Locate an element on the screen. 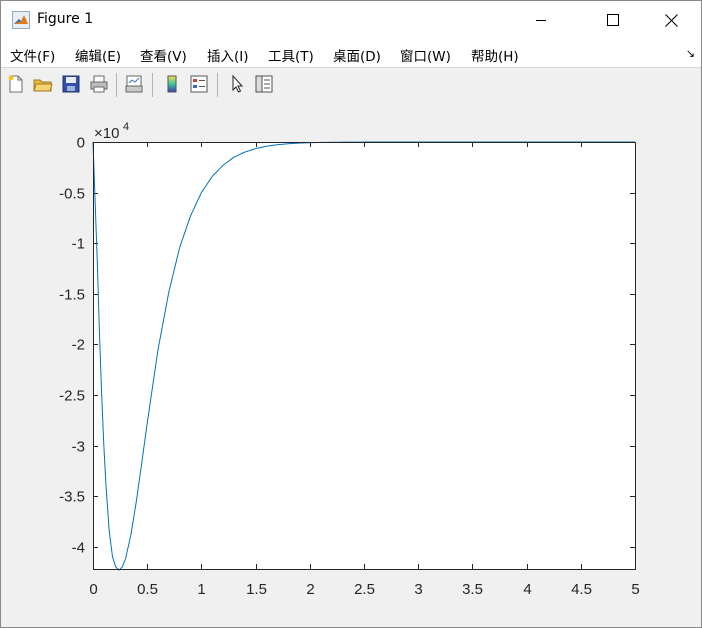 The width and height of the screenshot is (702, 628). window-title: Figure 1 is located at coordinates (65, 19).